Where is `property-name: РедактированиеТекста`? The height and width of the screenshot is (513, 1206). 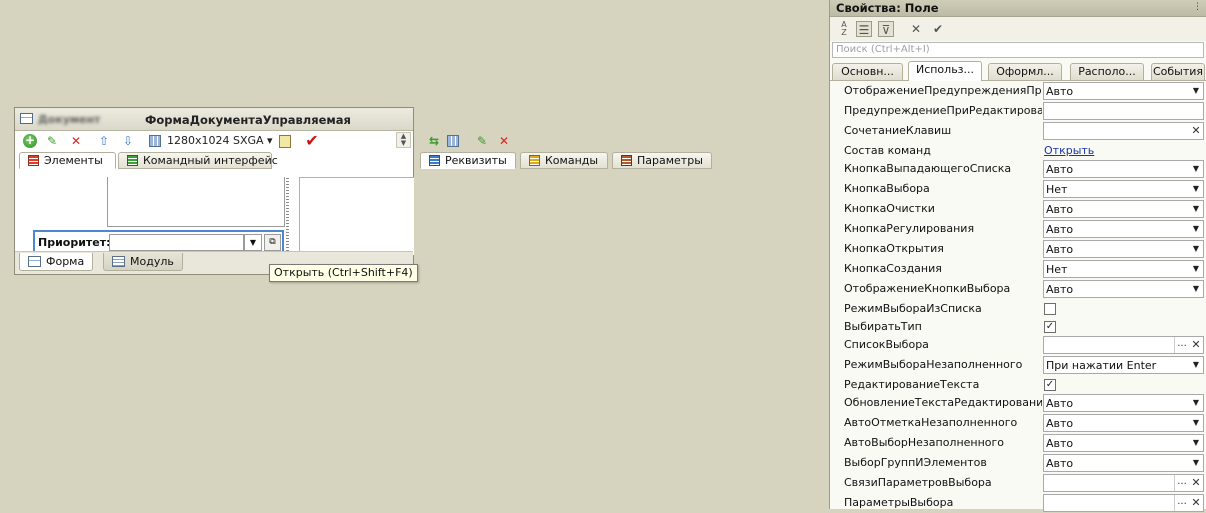
property-name: РедактированиеТекста is located at coordinates (912, 384).